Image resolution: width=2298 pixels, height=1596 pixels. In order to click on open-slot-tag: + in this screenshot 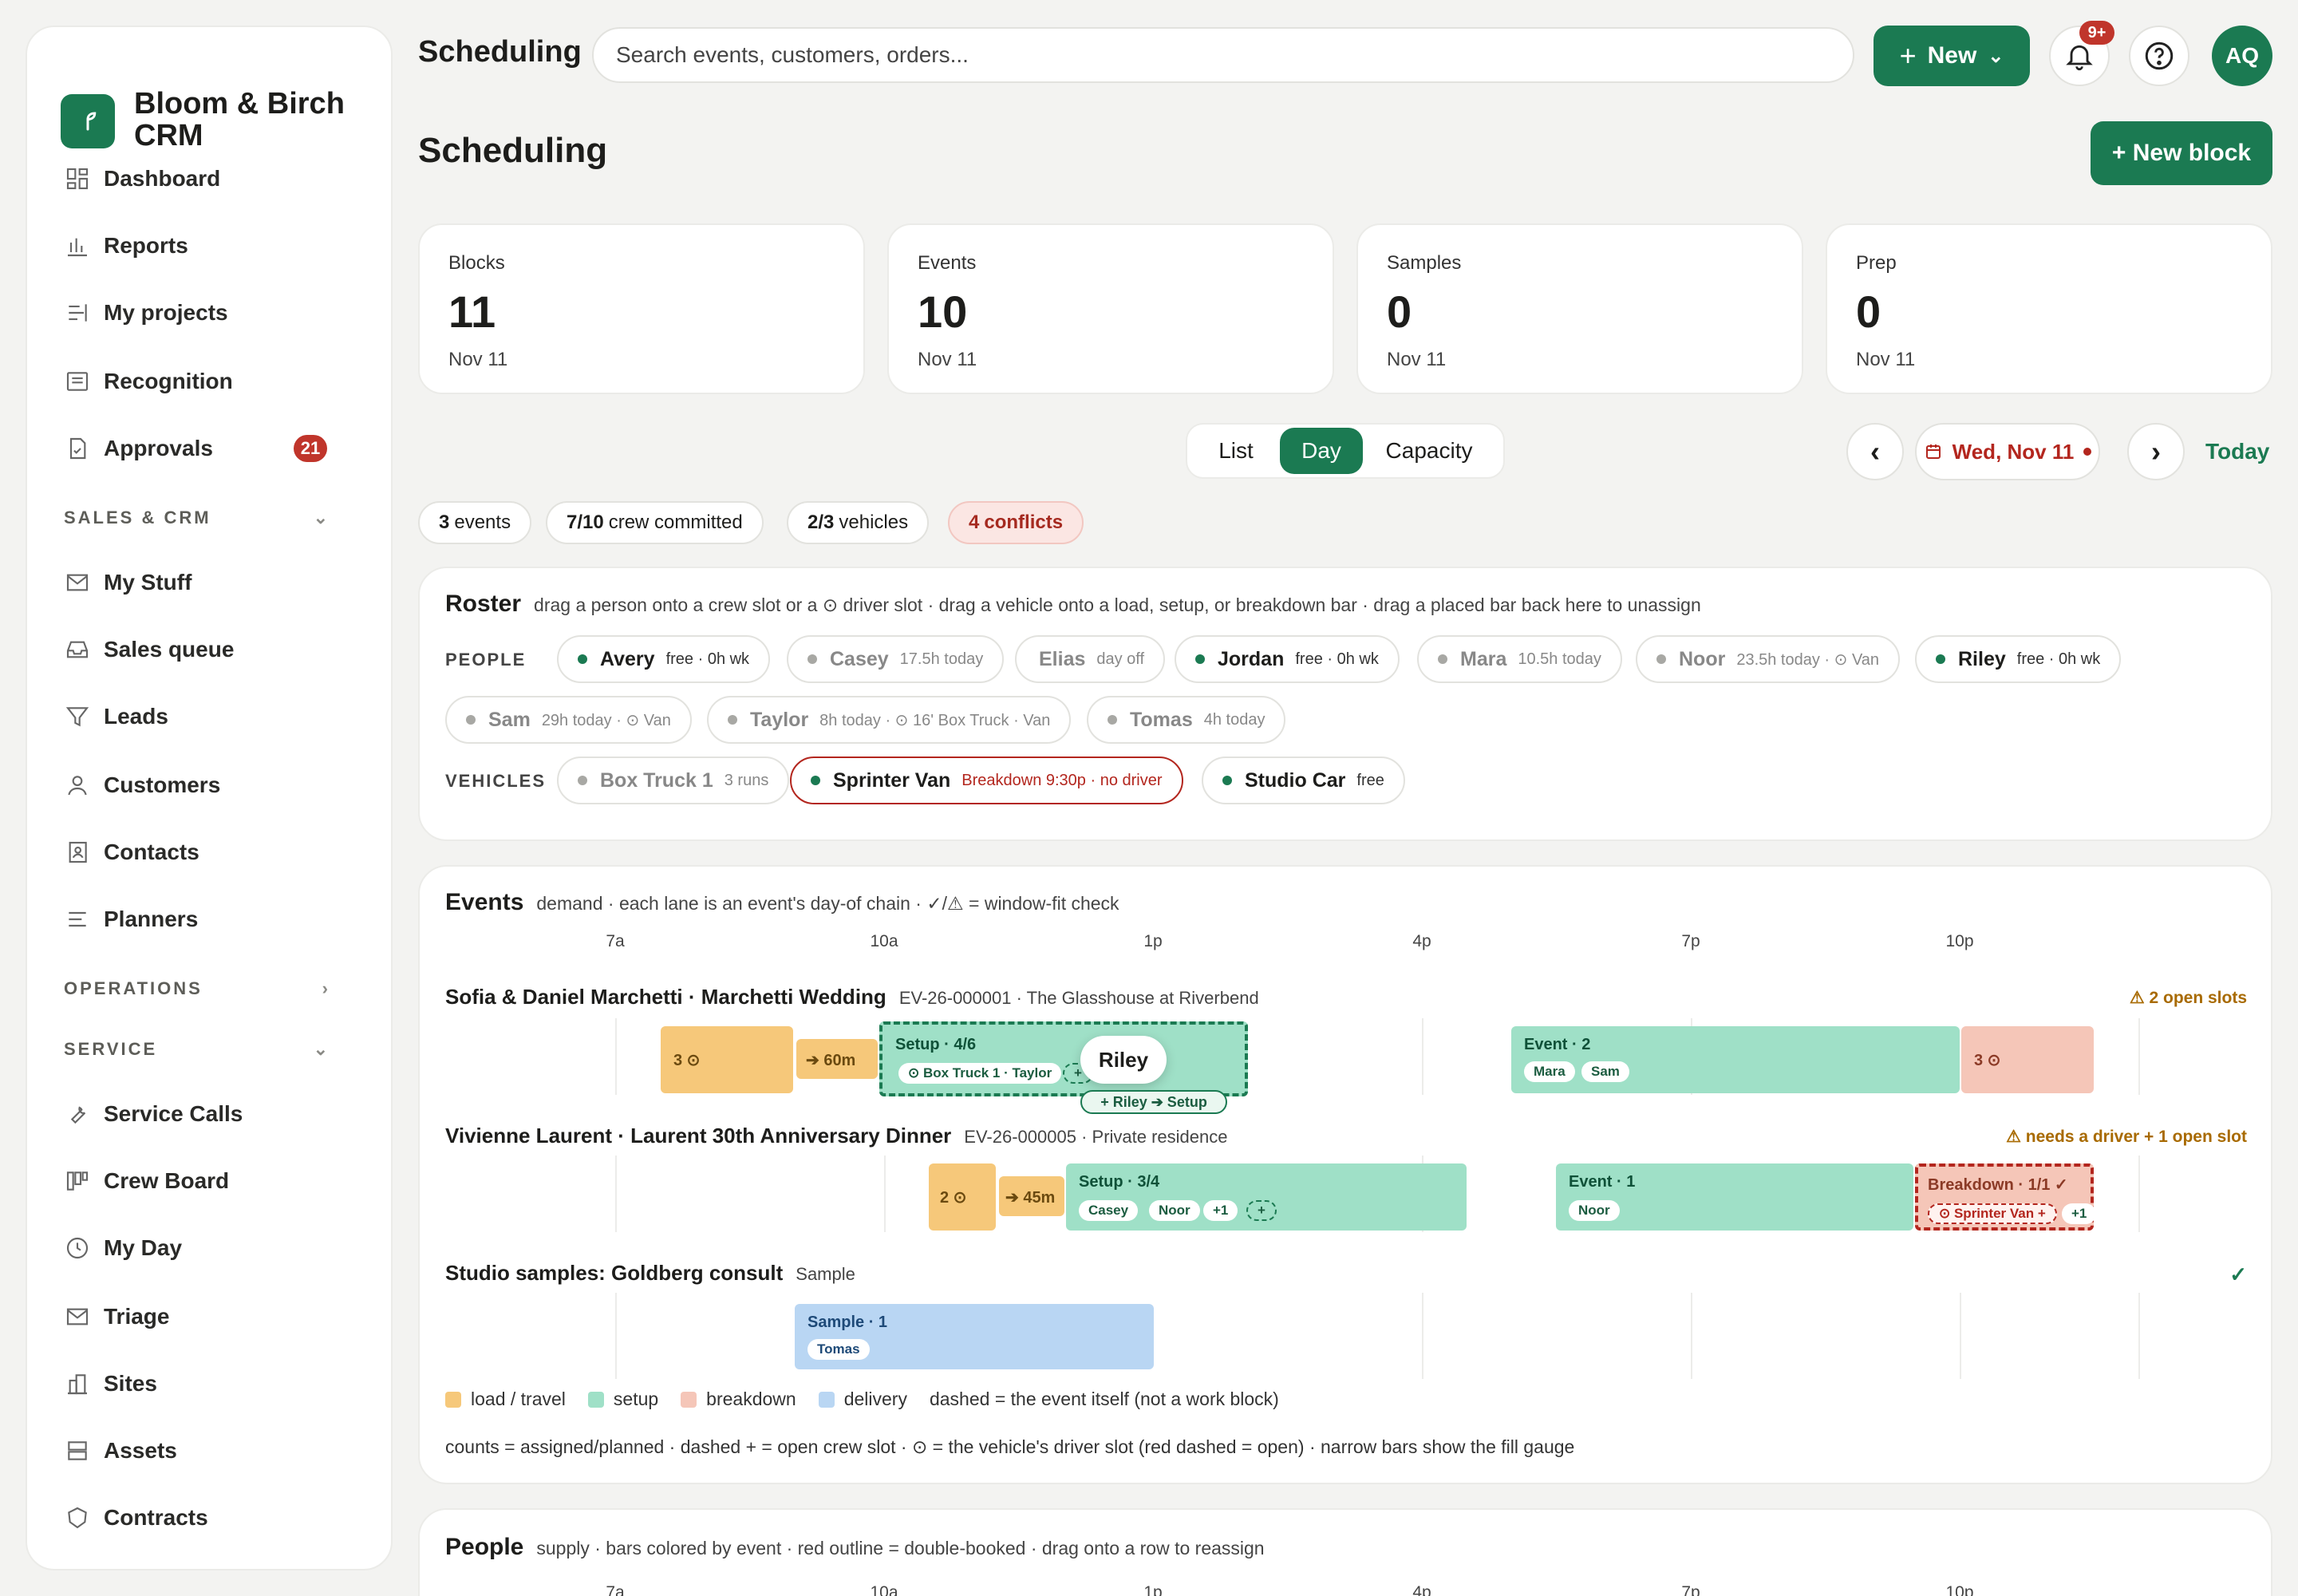, I will do `click(1262, 1210)`.